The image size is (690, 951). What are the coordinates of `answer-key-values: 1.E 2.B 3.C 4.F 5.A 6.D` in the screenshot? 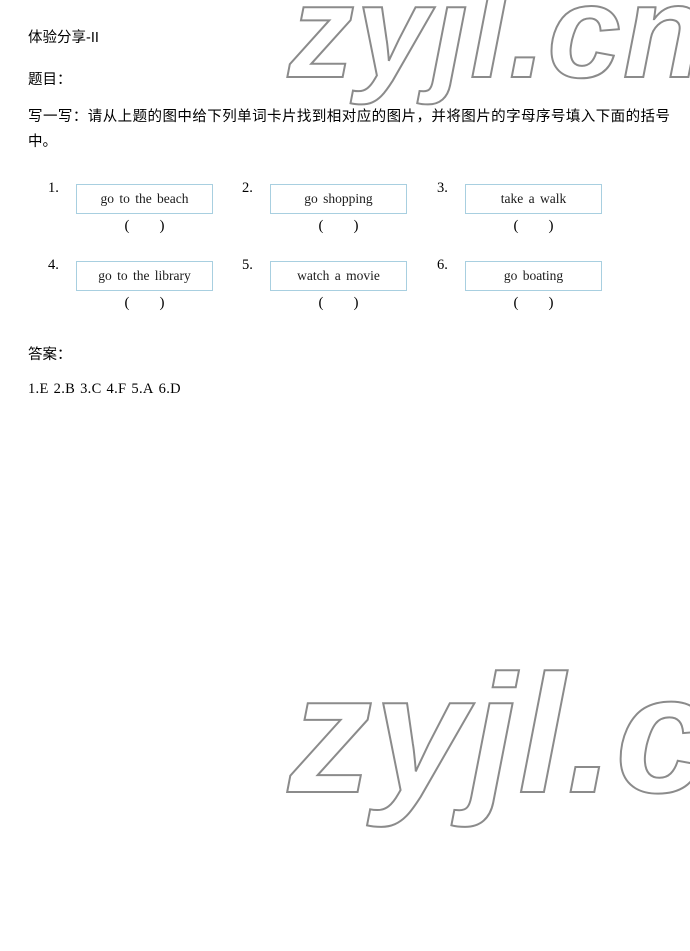 It's located at (107, 389).